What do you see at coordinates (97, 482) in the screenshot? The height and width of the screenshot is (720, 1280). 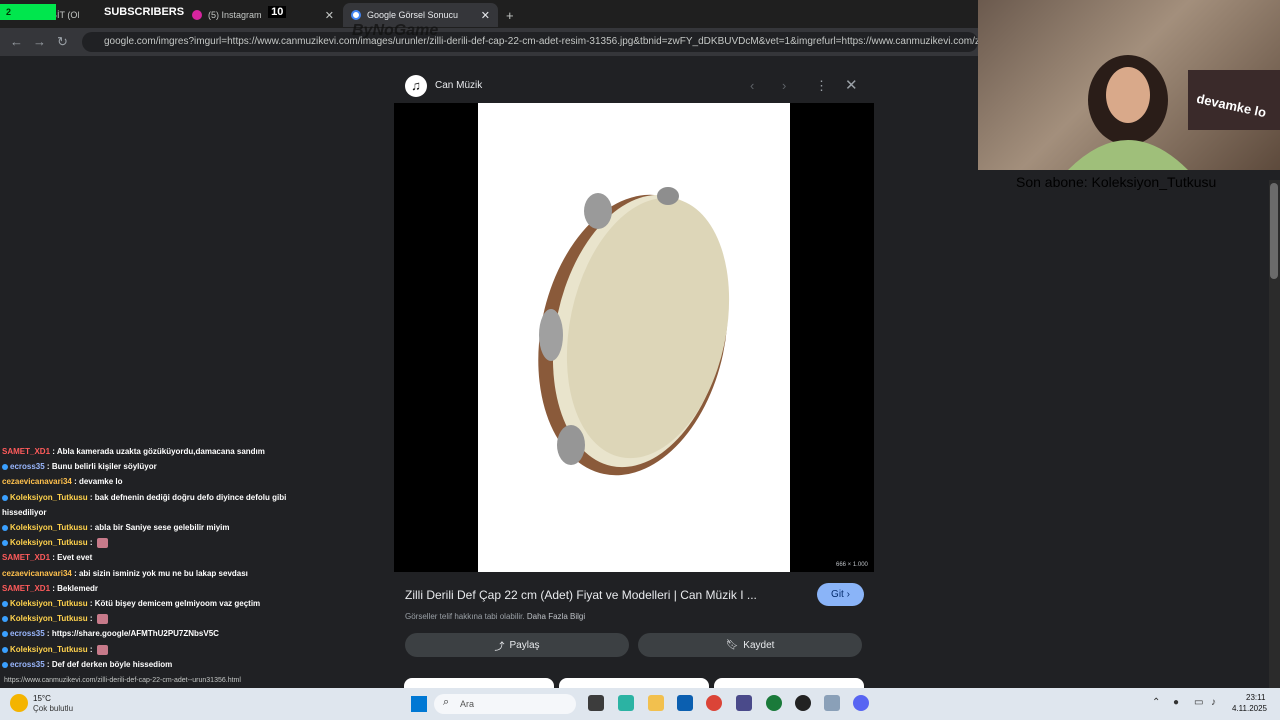 I see `chat-text: : devamke lo` at bounding box center [97, 482].